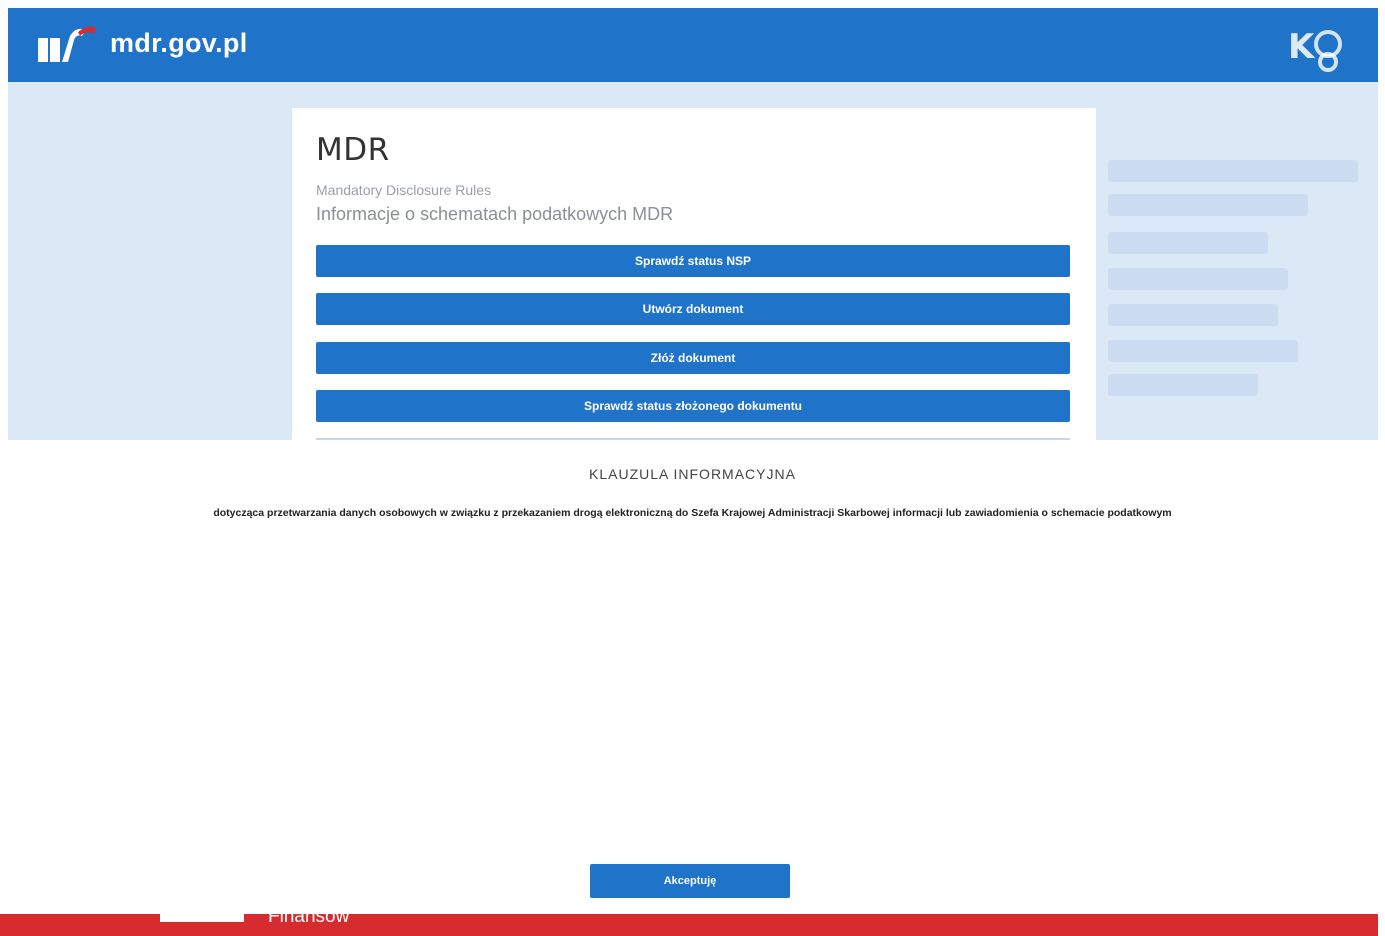 The height and width of the screenshot is (936, 1385). Describe the element at coordinates (693, 309) in the screenshot. I see `create-document-button: Utwórz dokument` at that location.